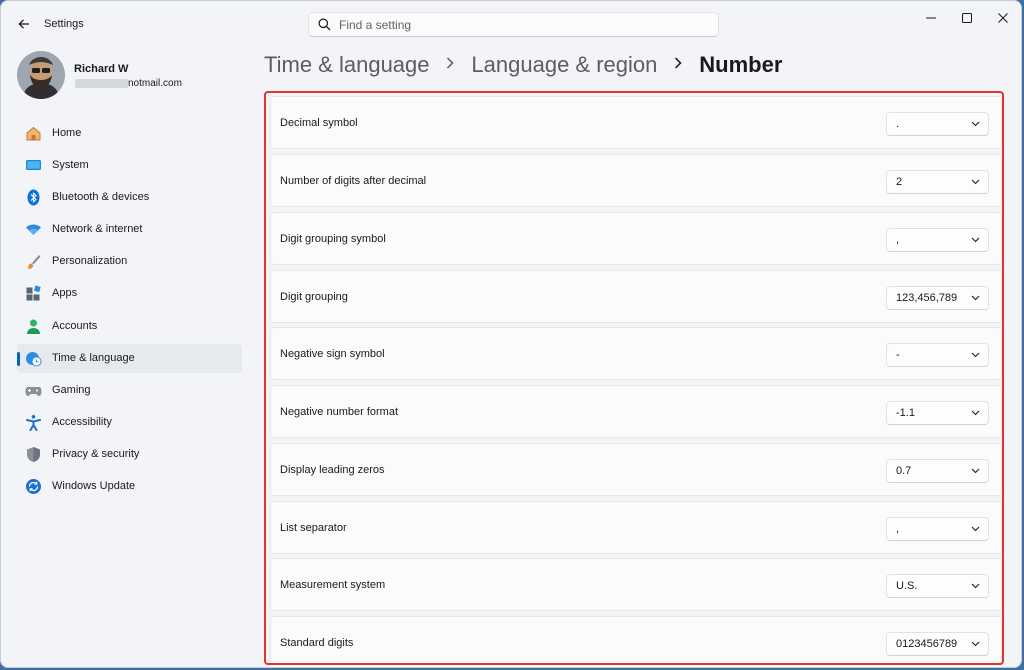 The width and height of the screenshot is (1024, 670). I want to click on profile-name: Richard W, so click(101, 69).